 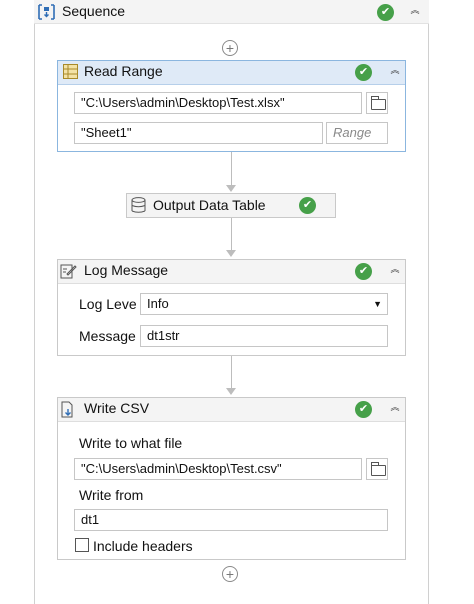 I want to click on write-from-label: Write from, so click(x=111, y=495).